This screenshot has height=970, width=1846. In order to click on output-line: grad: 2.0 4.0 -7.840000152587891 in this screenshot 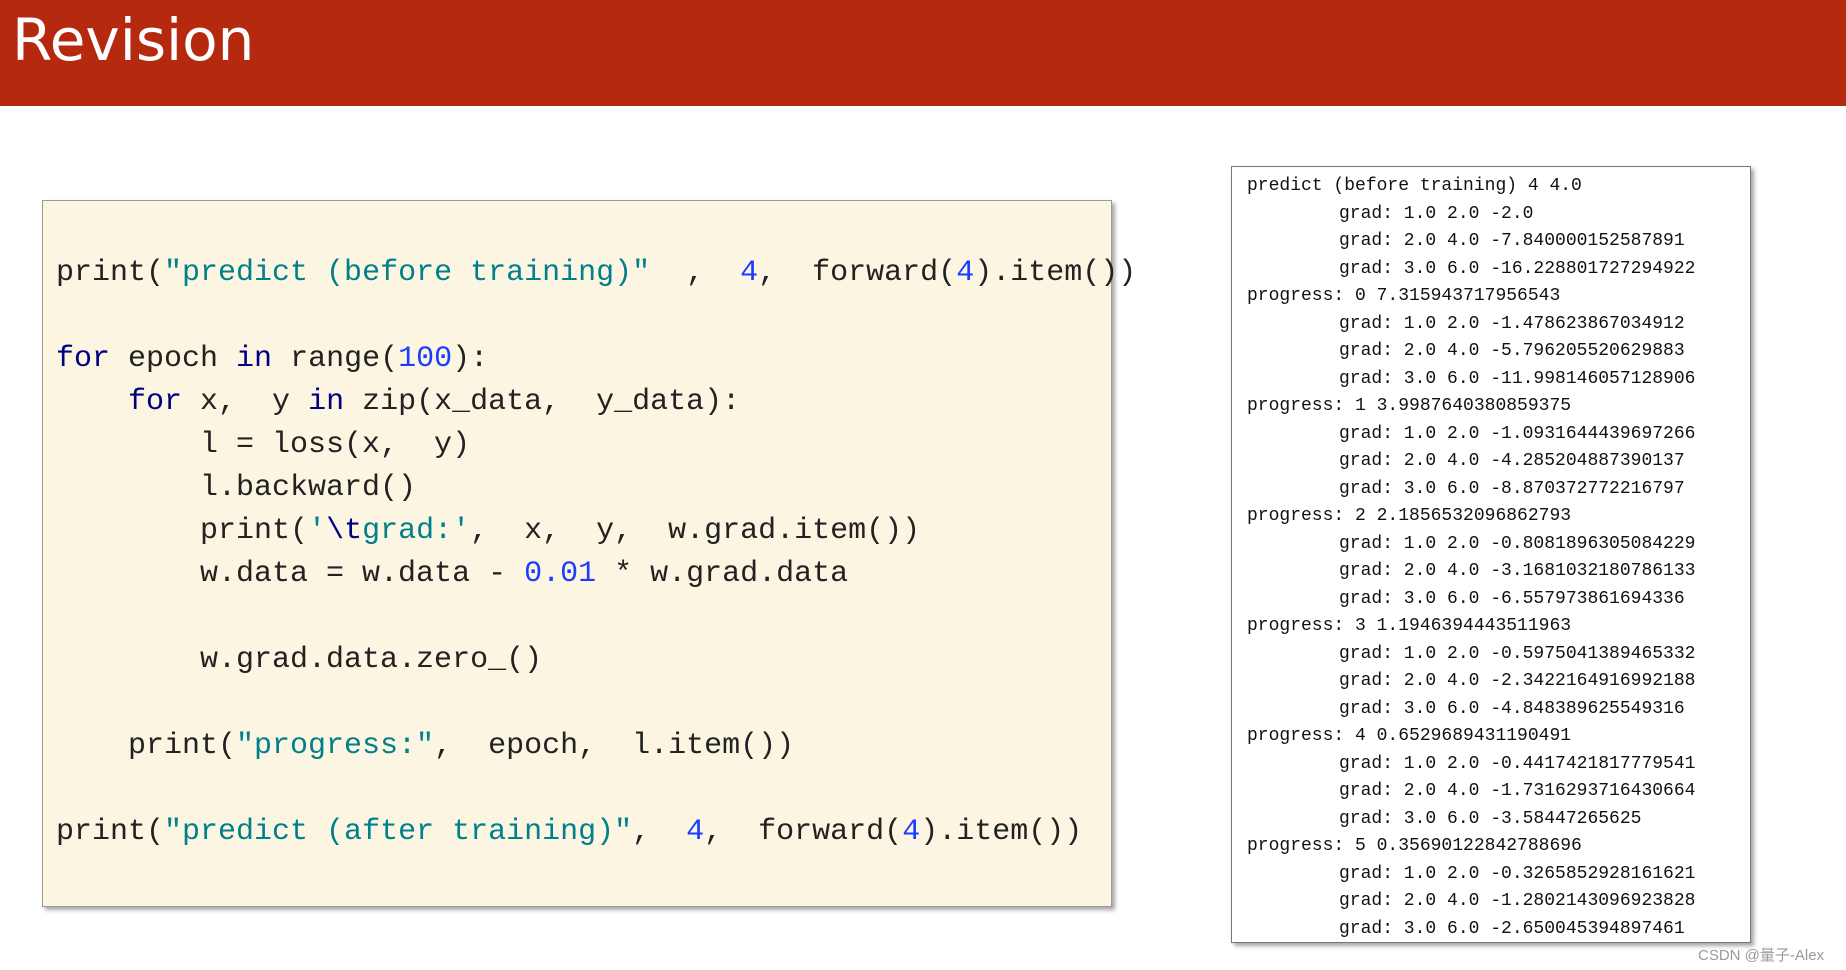, I will do `click(1512, 241)`.